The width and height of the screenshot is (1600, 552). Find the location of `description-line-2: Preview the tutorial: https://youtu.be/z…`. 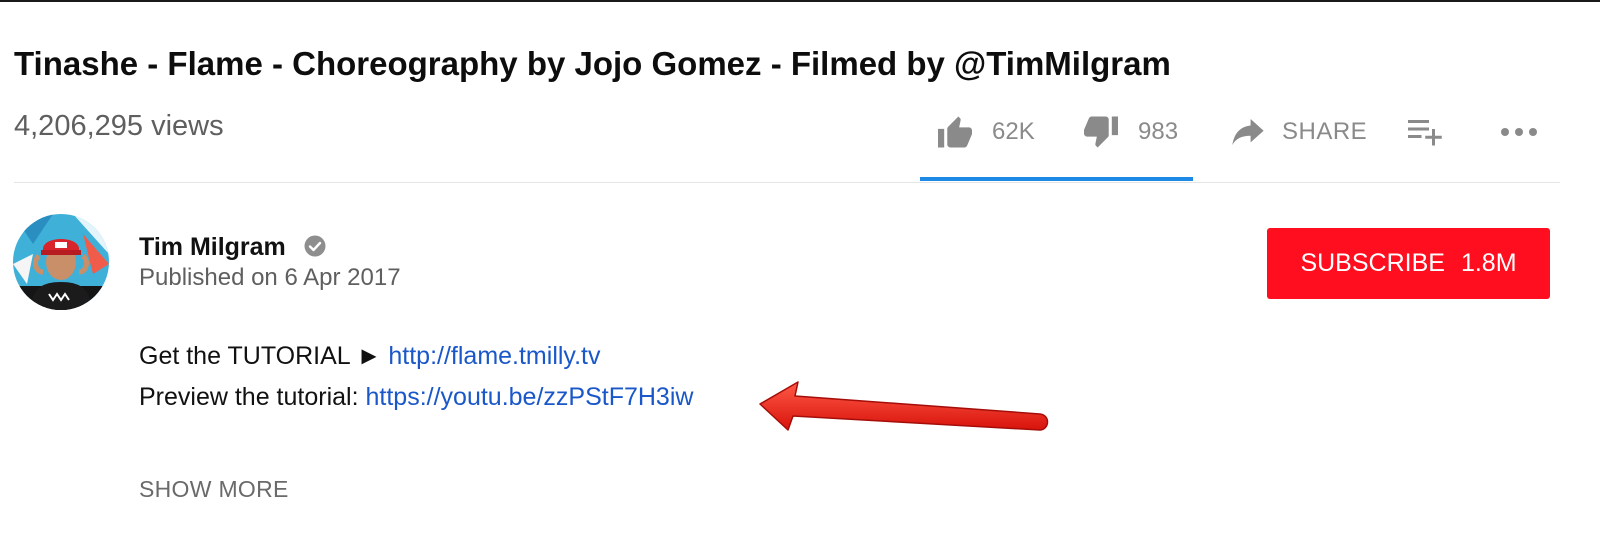

description-line-2: Preview the tutorial: https://youtu.be/z… is located at coordinates (416, 397).